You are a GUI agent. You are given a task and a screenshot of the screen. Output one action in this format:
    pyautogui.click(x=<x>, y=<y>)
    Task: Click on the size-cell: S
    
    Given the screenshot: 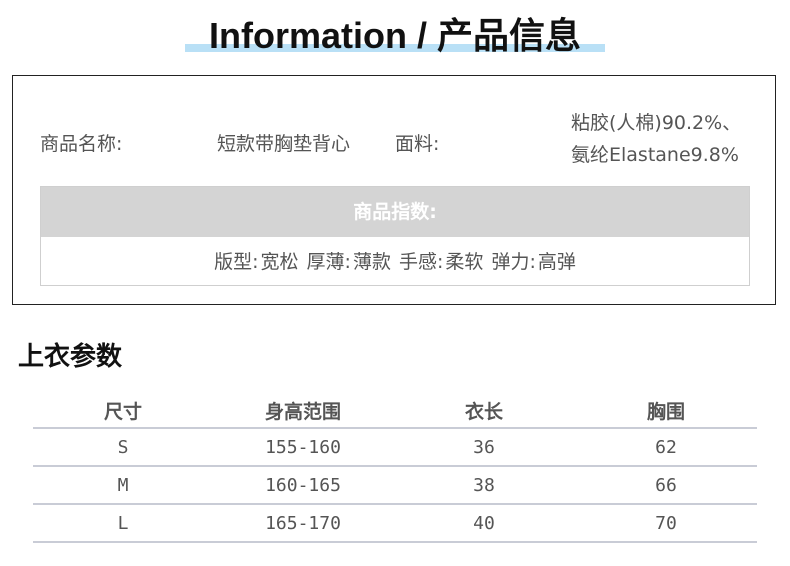 What is the action you would take?
    pyautogui.click(x=123, y=447)
    